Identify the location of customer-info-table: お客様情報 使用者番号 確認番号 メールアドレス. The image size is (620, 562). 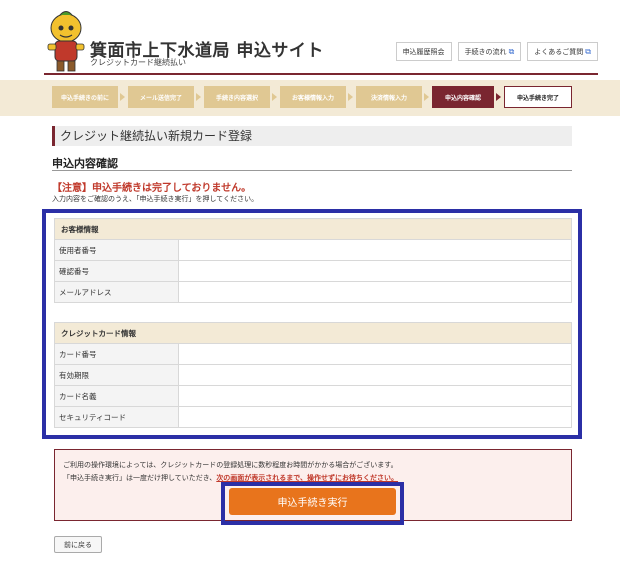
(313, 260).